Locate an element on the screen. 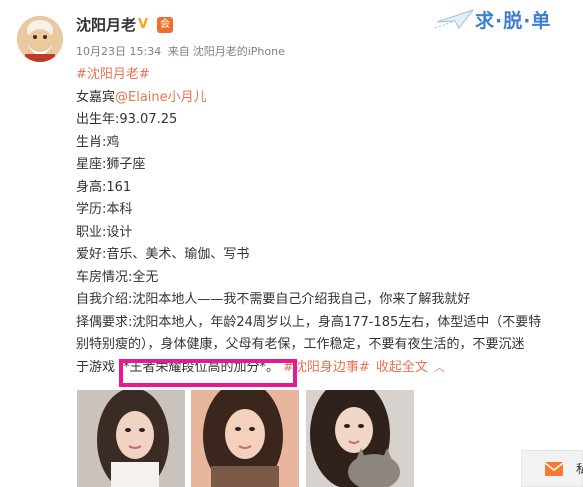 The width and height of the screenshot is (583, 487). private-message-button: 私 is located at coordinates (552, 468).